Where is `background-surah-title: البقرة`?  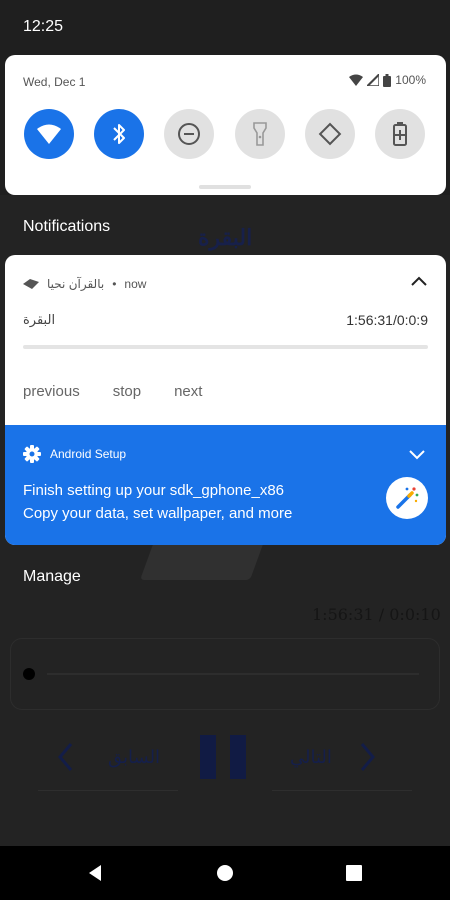 background-surah-title: البقرة is located at coordinates (225, 238).